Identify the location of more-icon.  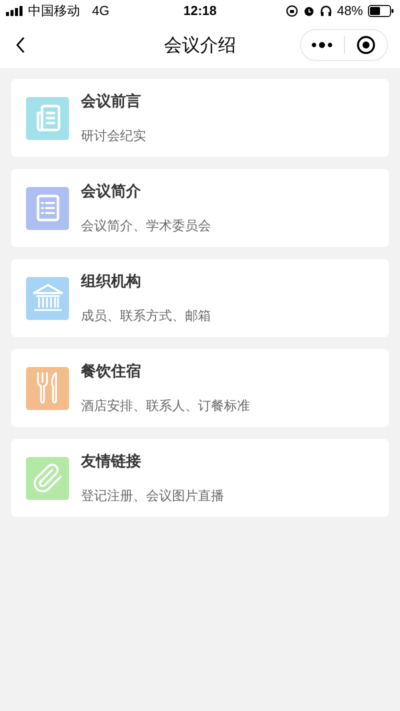
(322, 45).